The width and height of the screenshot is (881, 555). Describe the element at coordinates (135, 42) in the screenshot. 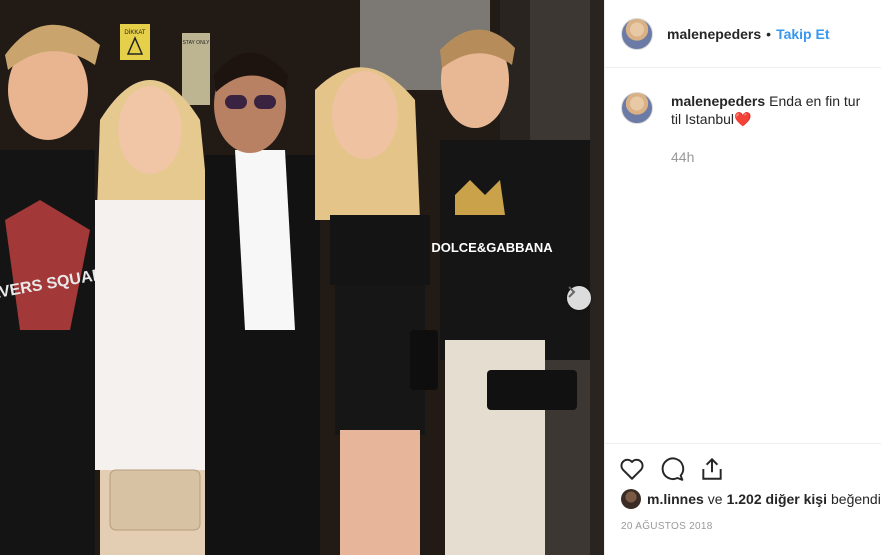

I see `warning-sign: DİKKAT` at that location.